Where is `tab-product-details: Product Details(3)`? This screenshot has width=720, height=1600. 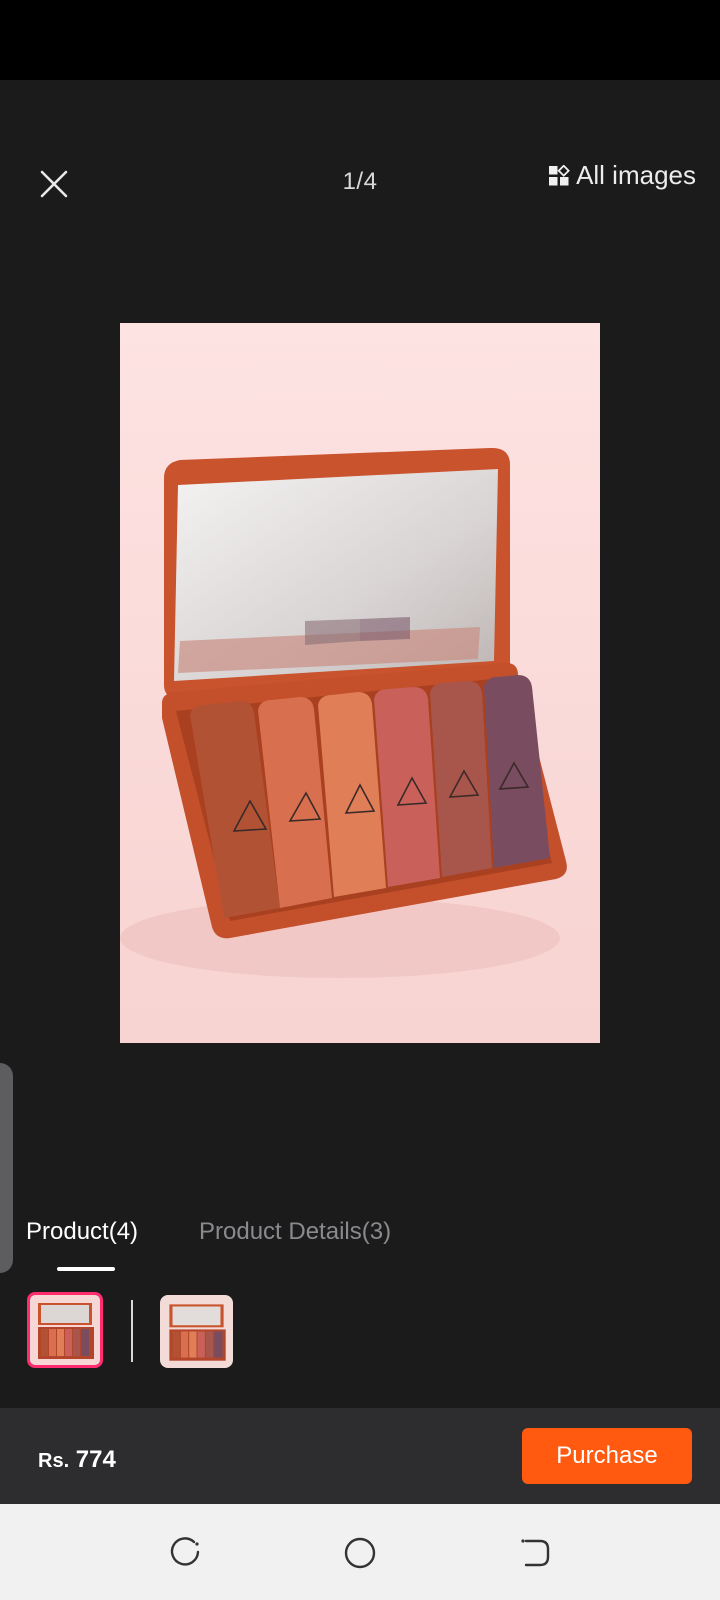
tab-product-details: Product Details(3) is located at coordinates (295, 1232).